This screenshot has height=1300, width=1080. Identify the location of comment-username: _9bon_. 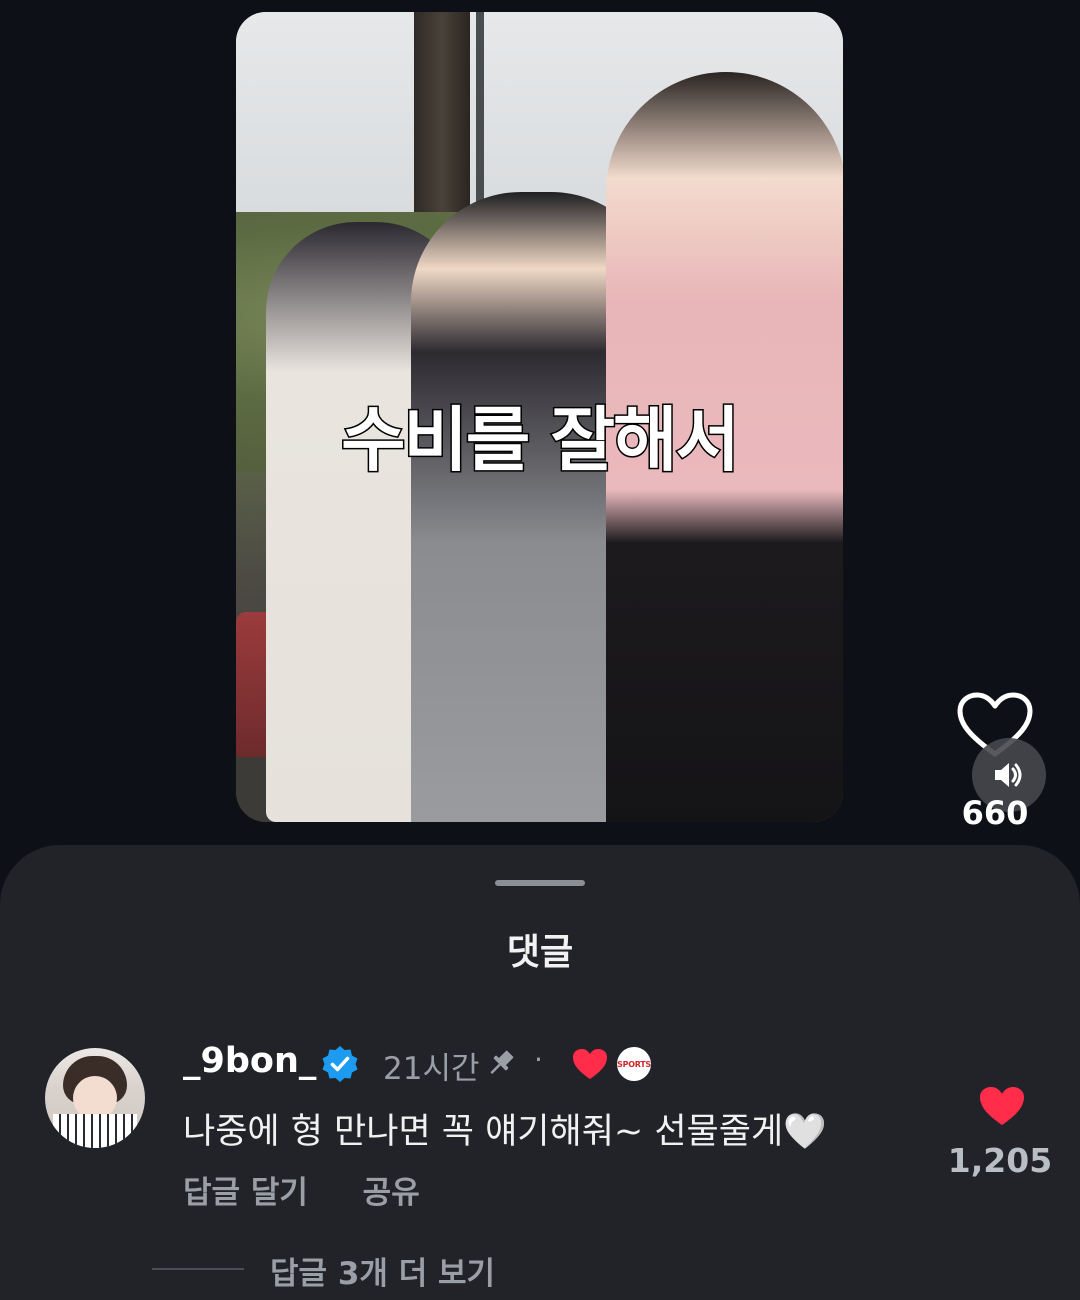
(249, 1061).